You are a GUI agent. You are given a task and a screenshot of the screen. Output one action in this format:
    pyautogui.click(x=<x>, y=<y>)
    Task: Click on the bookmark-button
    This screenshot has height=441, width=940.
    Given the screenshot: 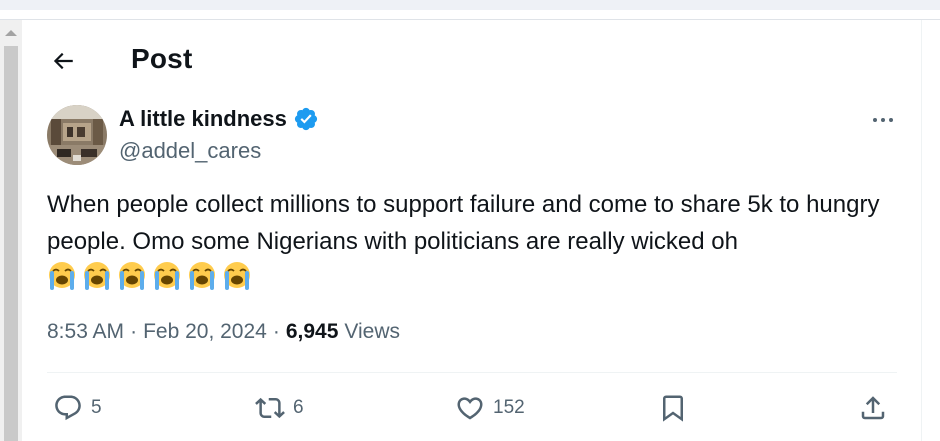 What is the action you would take?
    pyautogui.click(x=673, y=408)
    